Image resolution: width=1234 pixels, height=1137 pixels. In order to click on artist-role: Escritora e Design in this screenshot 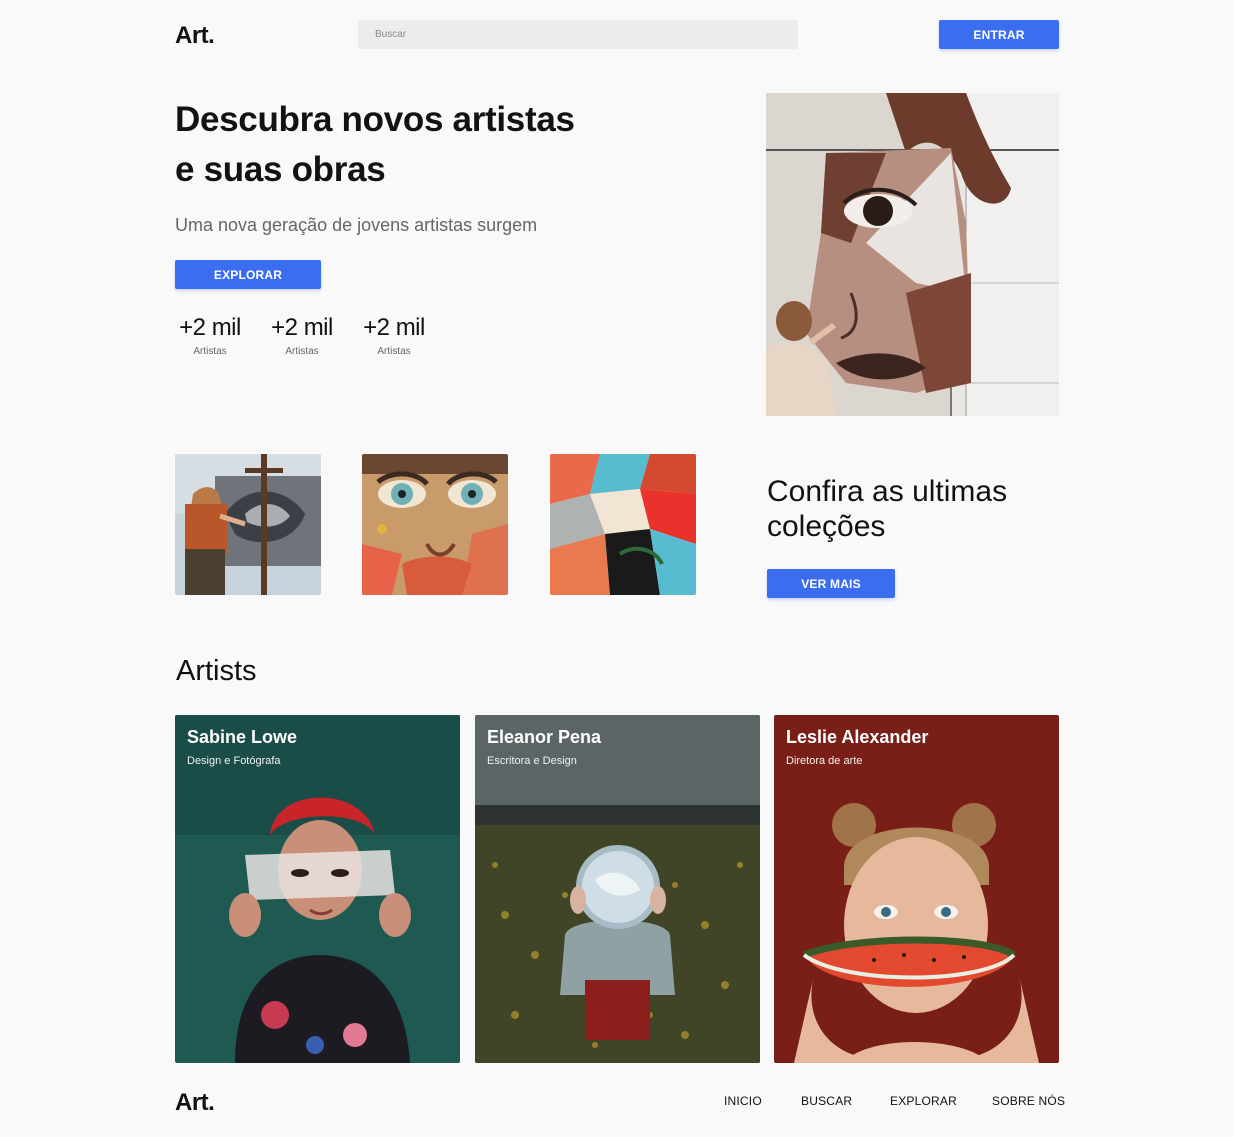, I will do `click(532, 761)`.